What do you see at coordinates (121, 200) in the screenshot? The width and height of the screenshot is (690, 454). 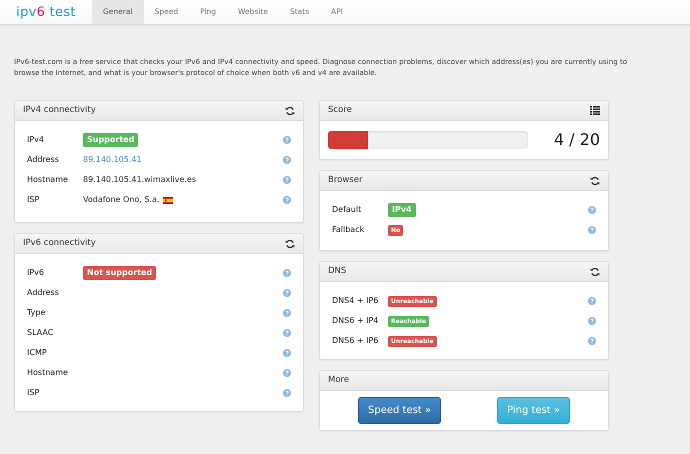 I see `row-value: Vodafone Ono, S.a.` at bounding box center [121, 200].